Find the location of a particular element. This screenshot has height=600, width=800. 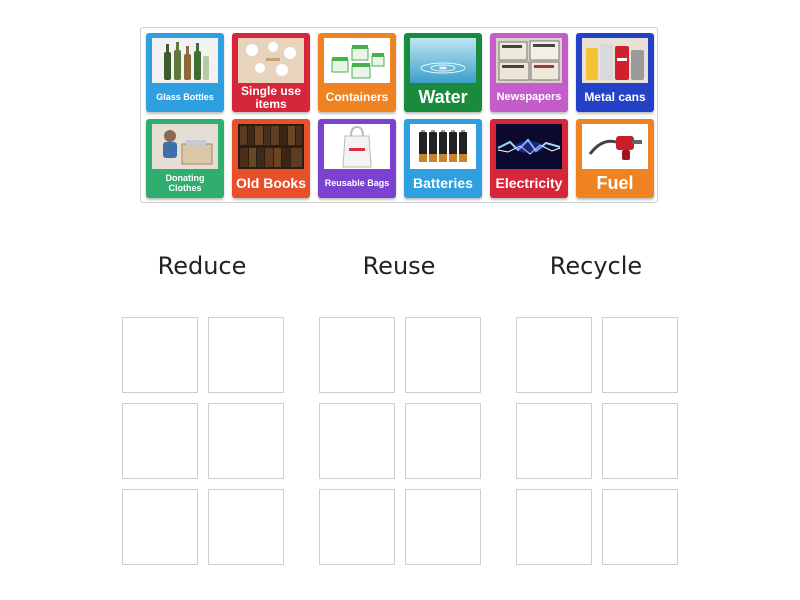

card-label: Fuel is located at coordinates (615, 183).